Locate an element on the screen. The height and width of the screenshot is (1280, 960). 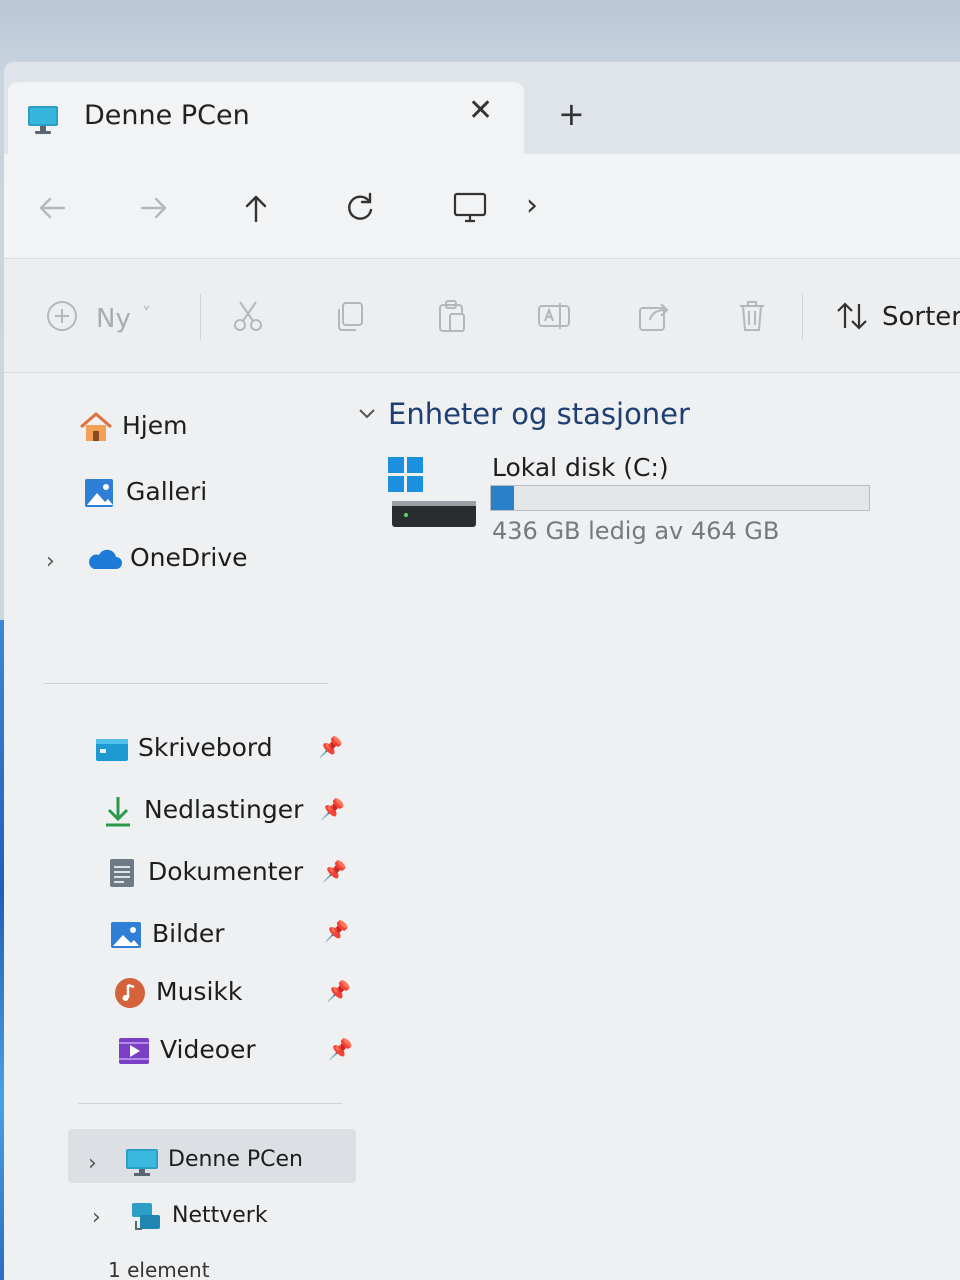
home-icon is located at coordinates (96, 427).